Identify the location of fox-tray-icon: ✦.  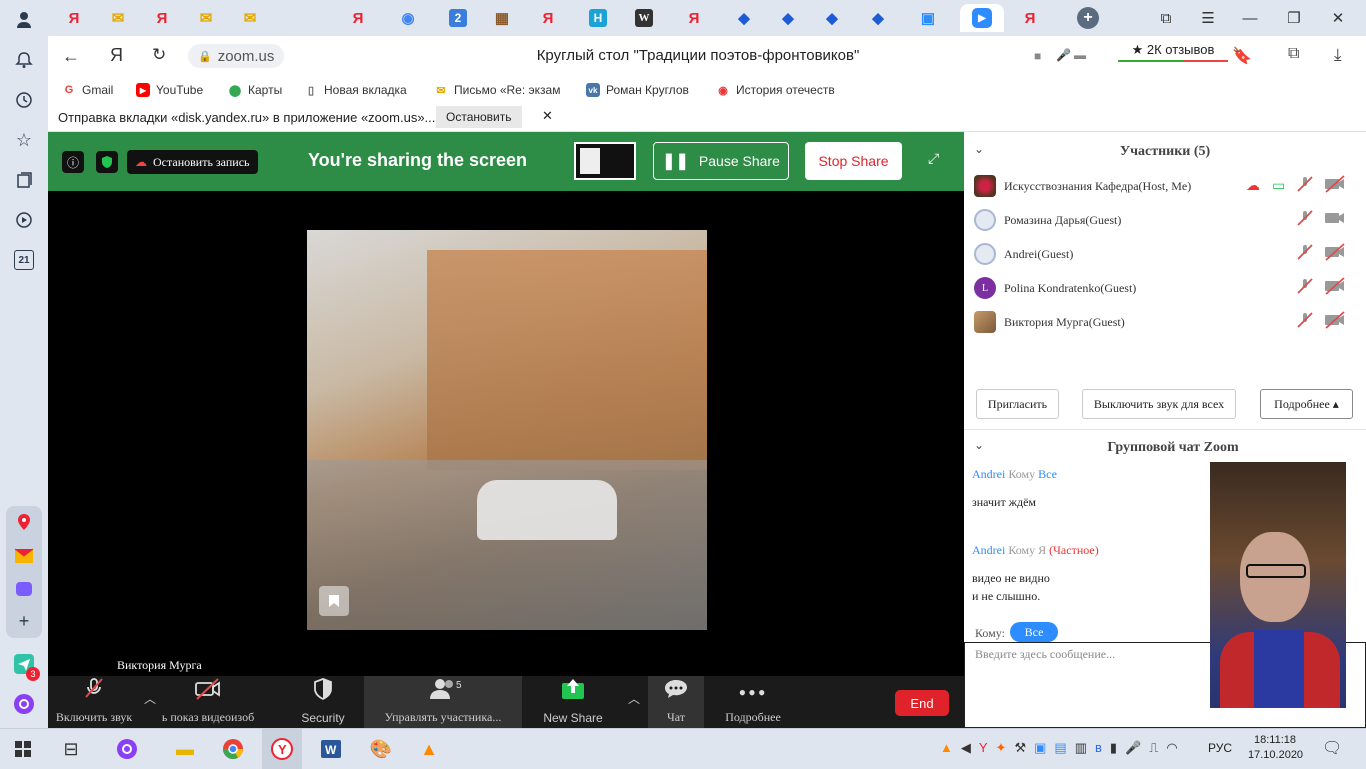
(1001, 748).